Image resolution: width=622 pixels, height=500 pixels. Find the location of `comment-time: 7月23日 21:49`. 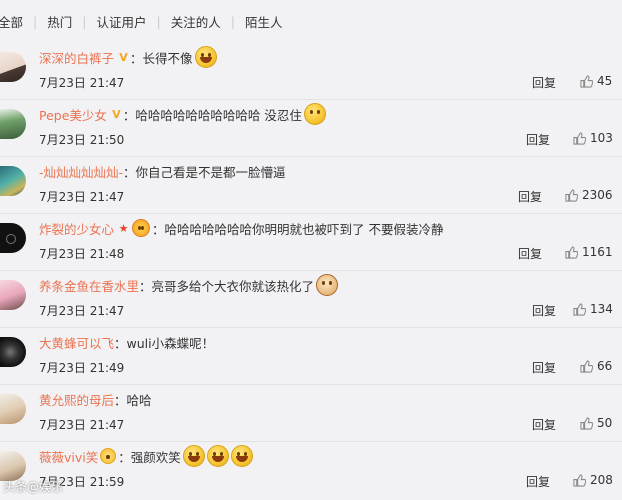

comment-time: 7月23日 21:49 is located at coordinates (82, 368).